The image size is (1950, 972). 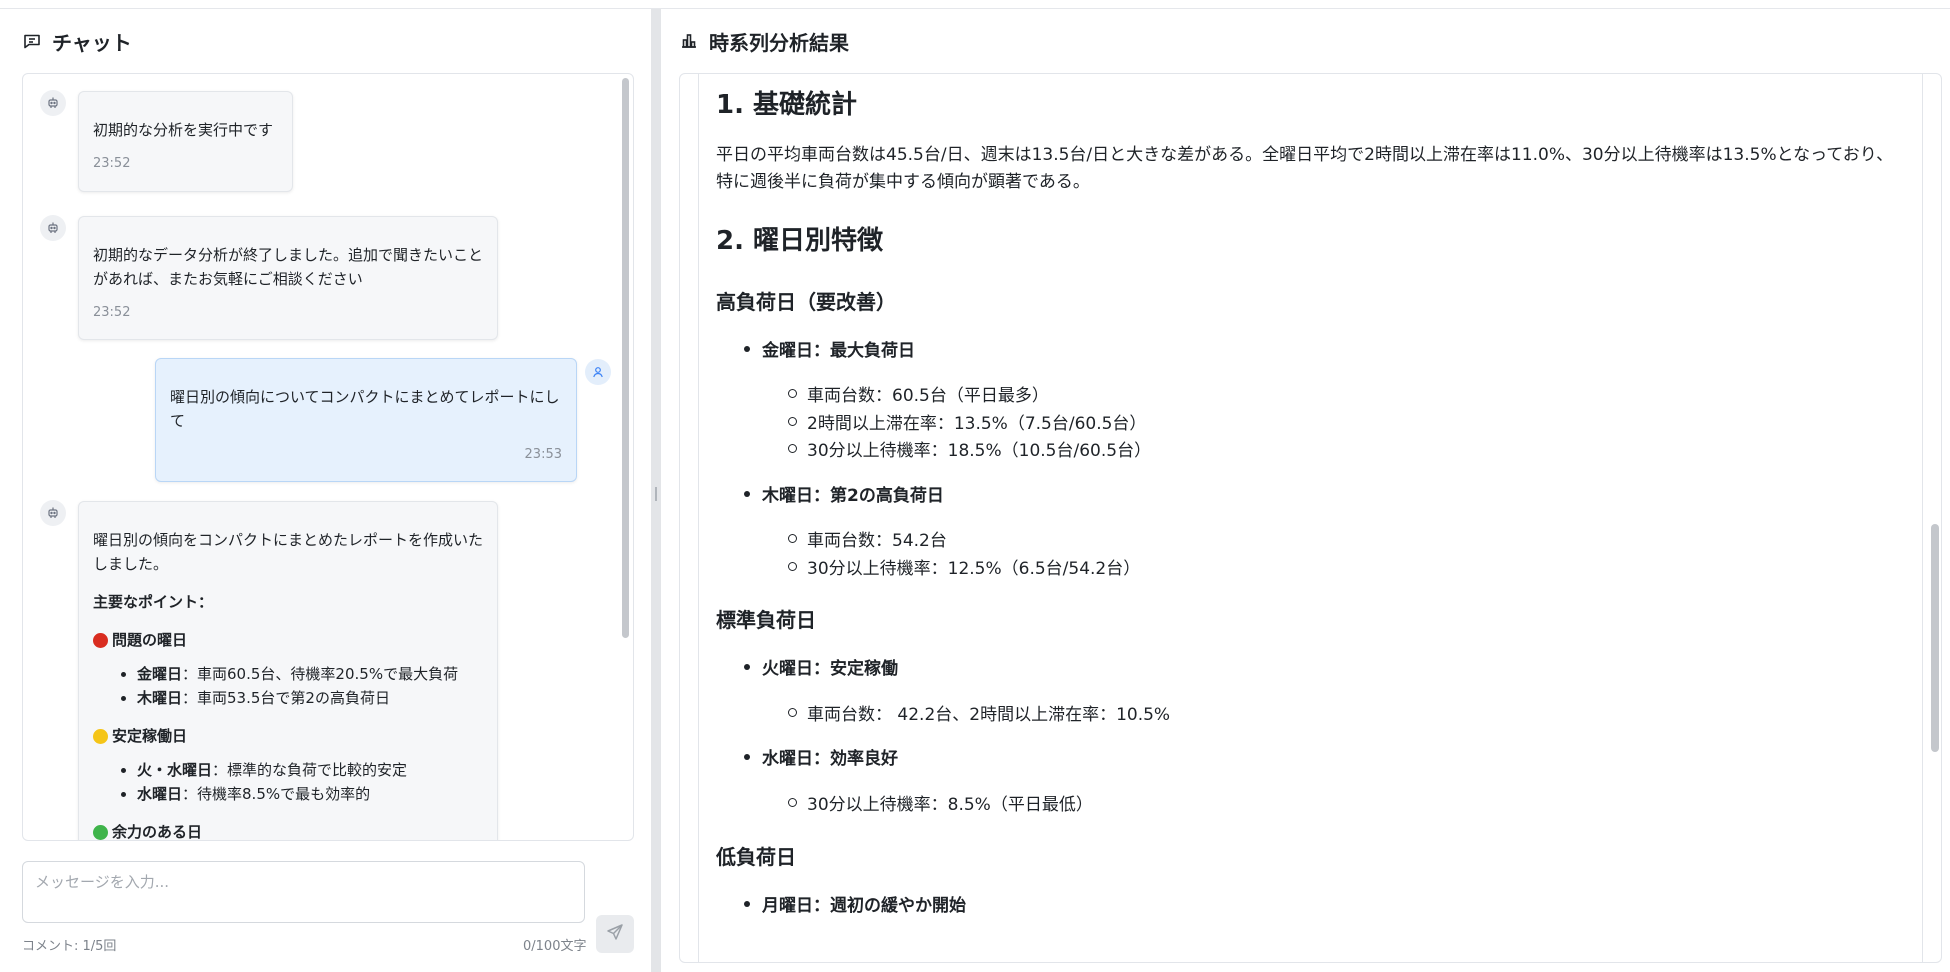 What do you see at coordinates (543, 454) in the screenshot?
I see `message-time: 23:53` at bounding box center [543, 454].